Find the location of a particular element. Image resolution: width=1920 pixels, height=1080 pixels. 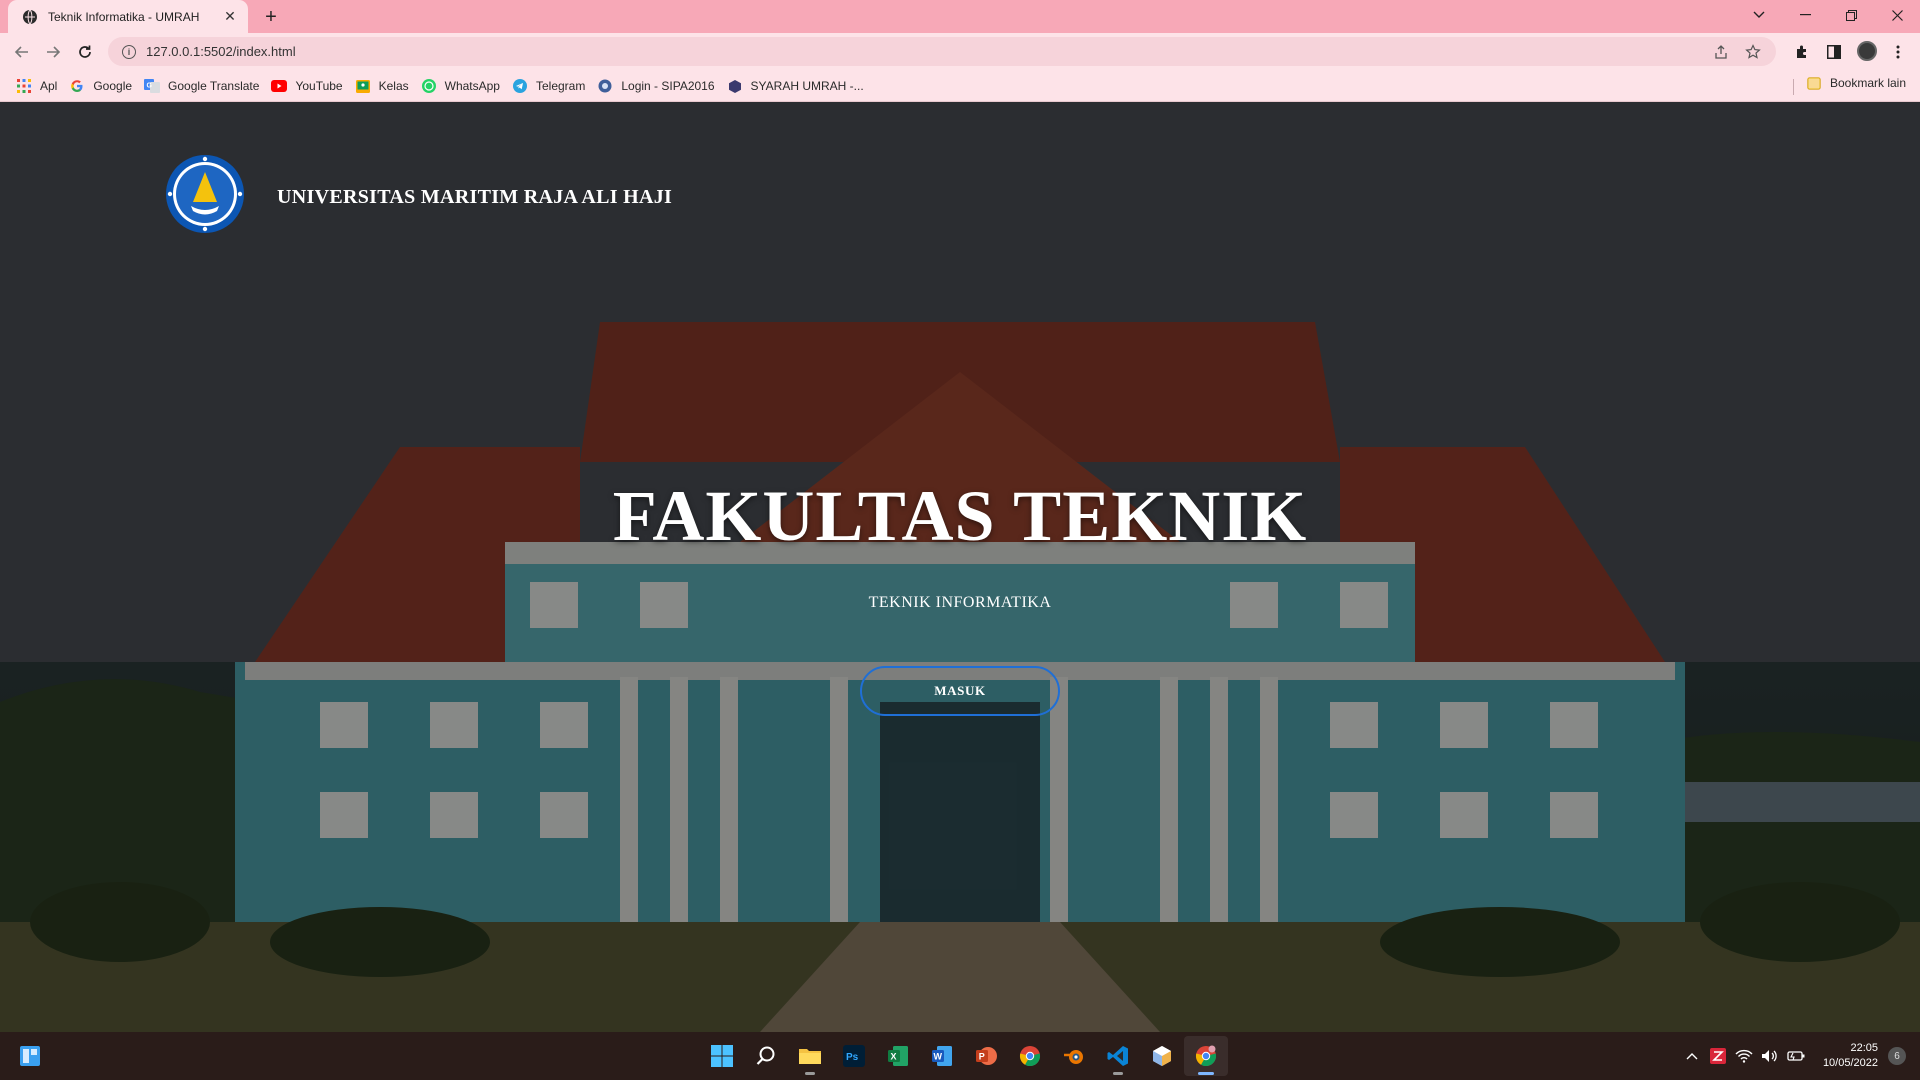

bookmark-apps: Apl is located at coordinates (38, 86).